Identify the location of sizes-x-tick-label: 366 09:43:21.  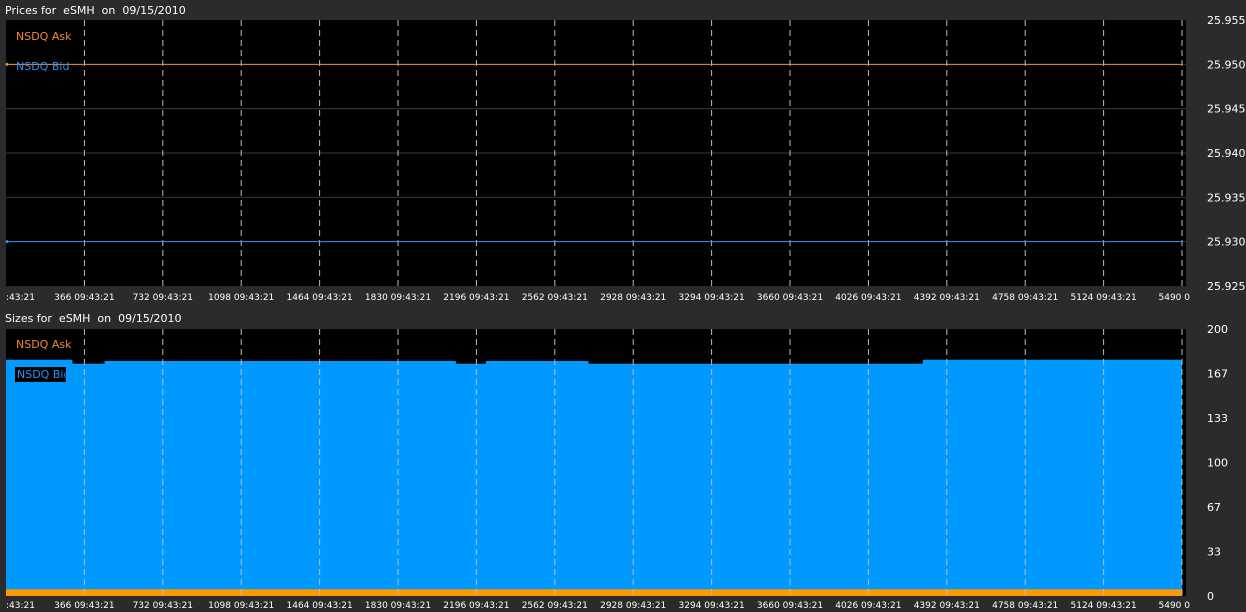
(84, 606).